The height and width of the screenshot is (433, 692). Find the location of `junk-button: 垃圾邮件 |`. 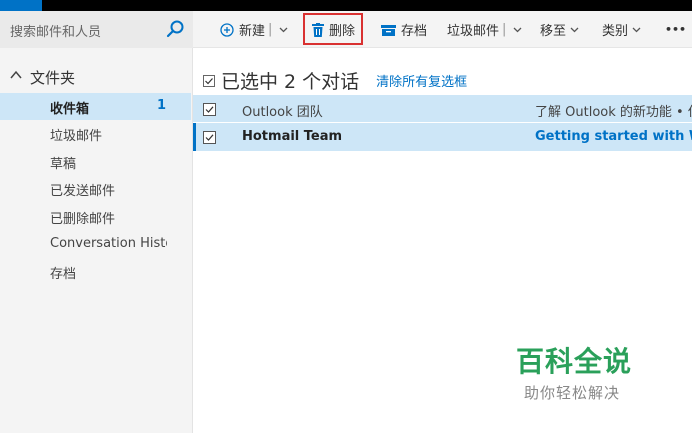

junk-button: 垃圾邮件 | is located at coordinates (487, 29).